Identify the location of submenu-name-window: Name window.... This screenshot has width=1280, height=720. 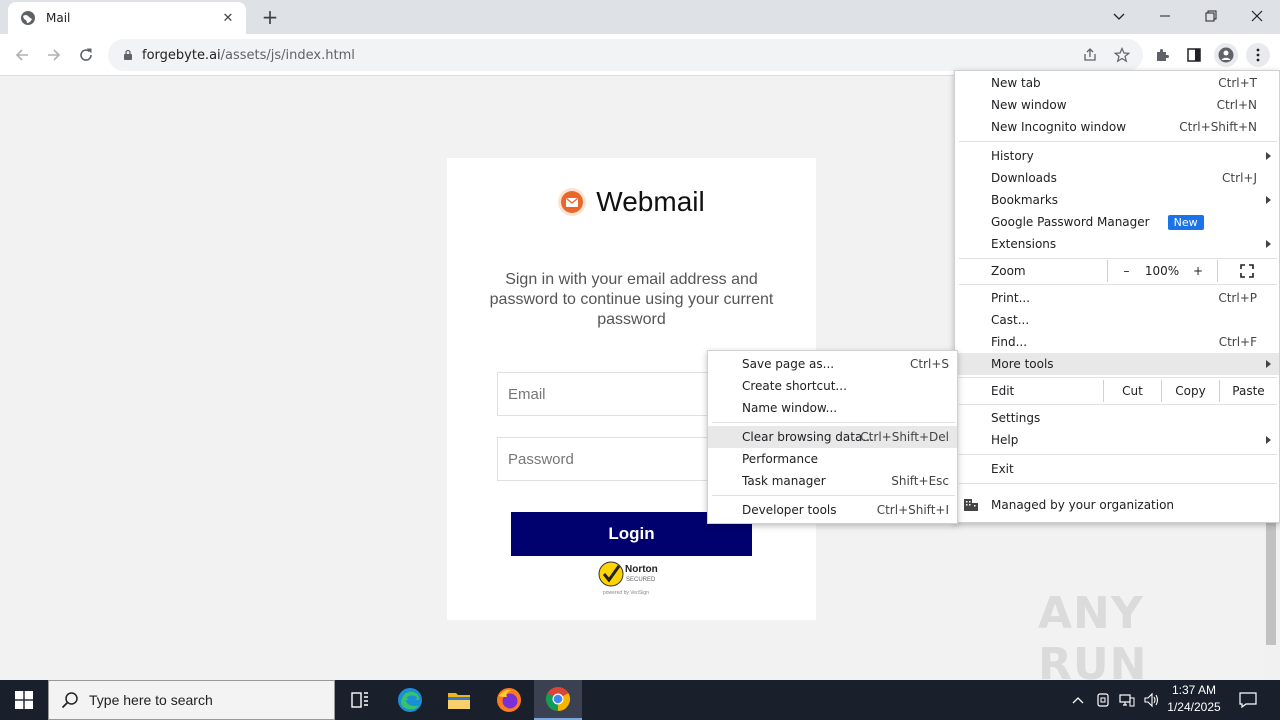
(832, 408).